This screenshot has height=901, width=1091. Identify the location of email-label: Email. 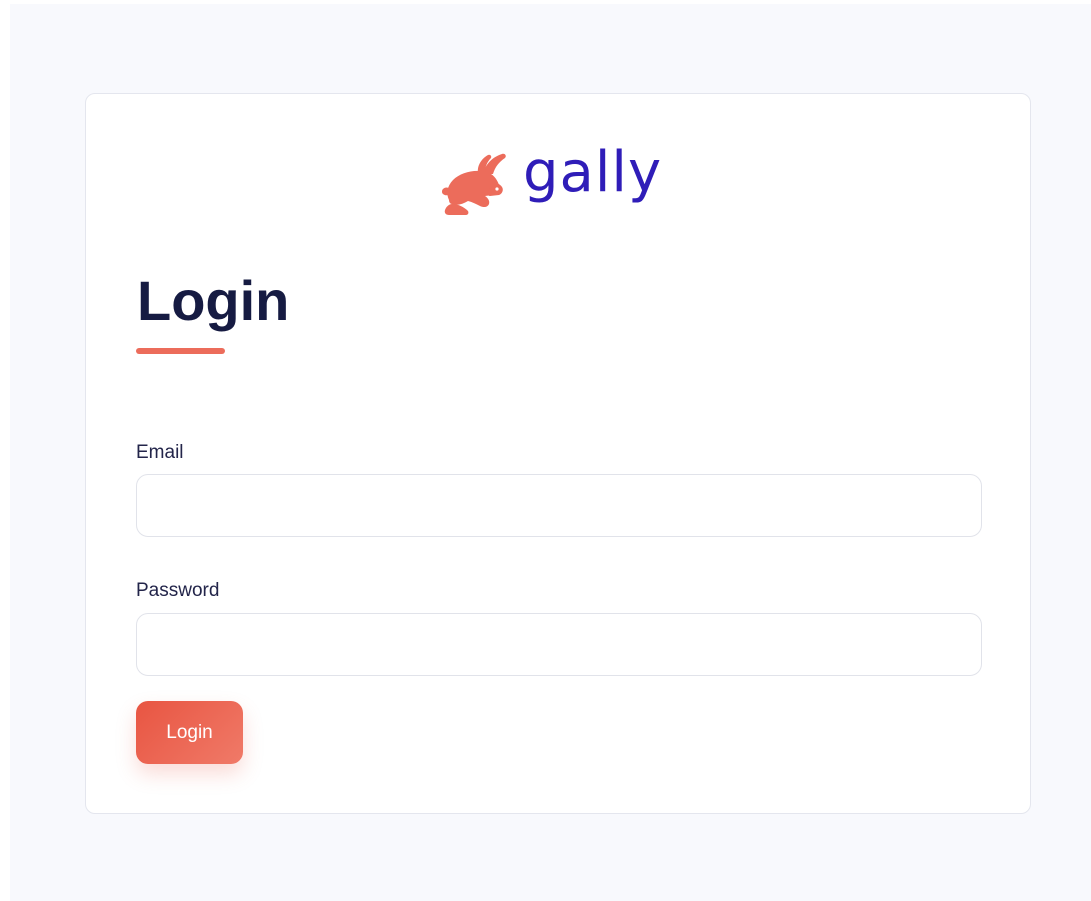
(160, 452).